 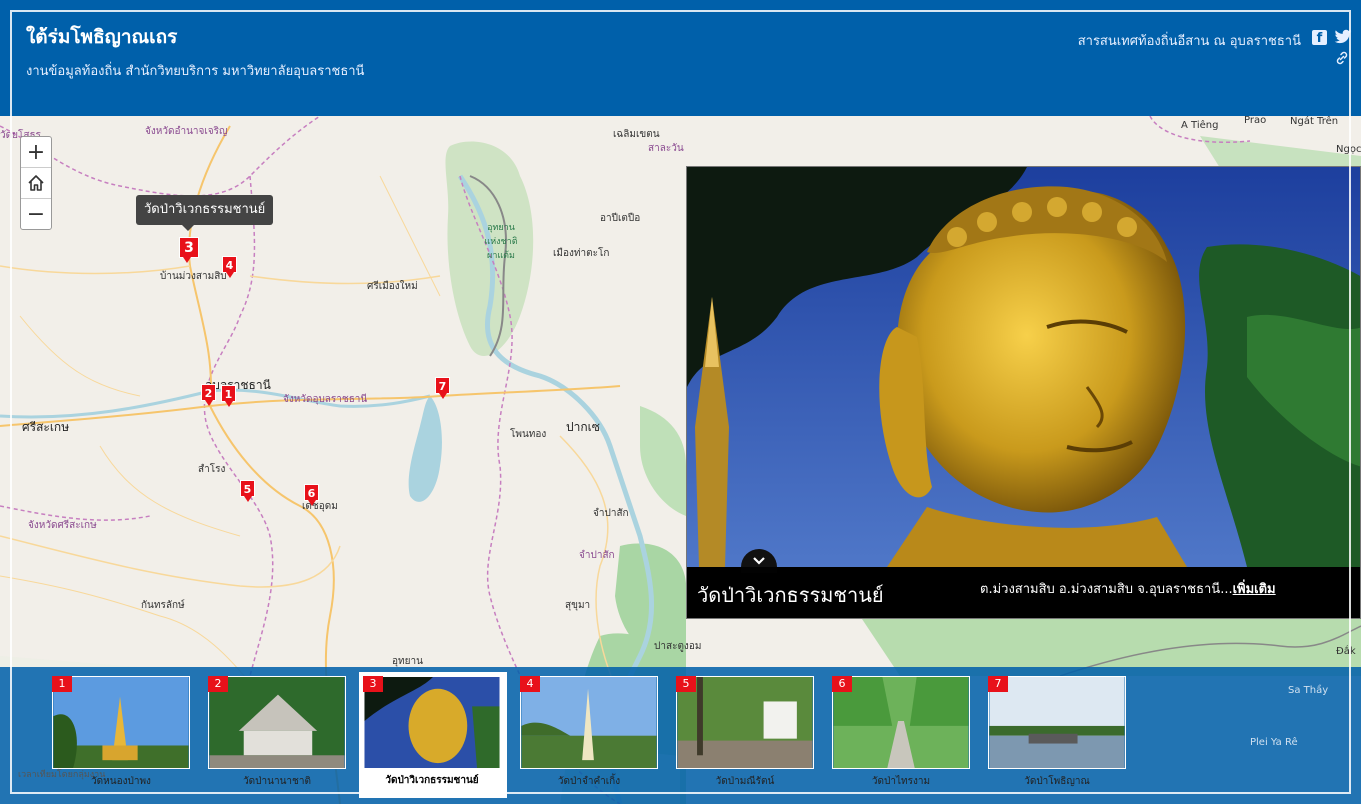 What do you see at coordinates (1254, 589) in the screenshot?
I see `read-more-link: เพิ่มเติม` at bounding box center [1254, 589].